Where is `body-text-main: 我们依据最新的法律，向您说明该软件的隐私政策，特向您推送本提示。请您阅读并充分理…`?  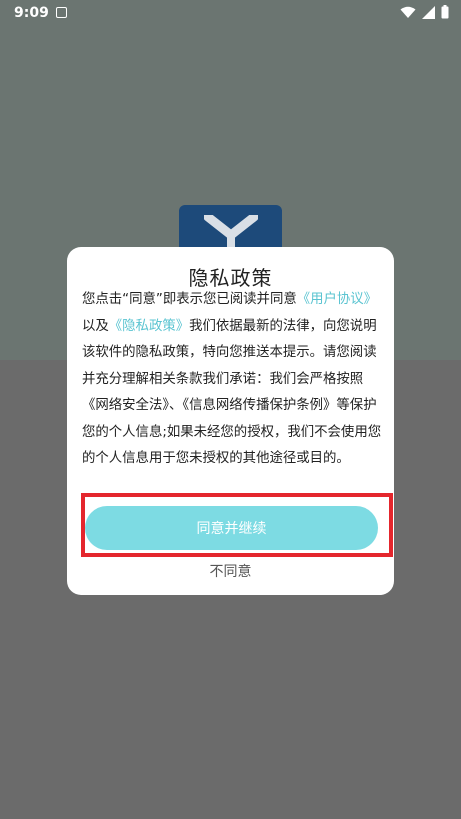 body-text-main: 我们依据最新的法律，向您说明该软件的隐私政策，特向您推送本提示。请您阅读并充分理… is located at coordinates (232, 392).